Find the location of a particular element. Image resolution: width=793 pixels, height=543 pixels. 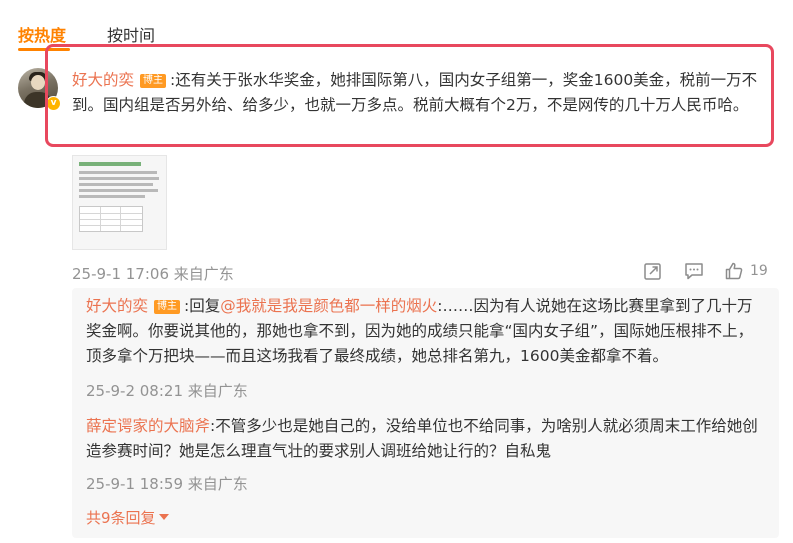

like-icon is located at coordinates (734, 271).